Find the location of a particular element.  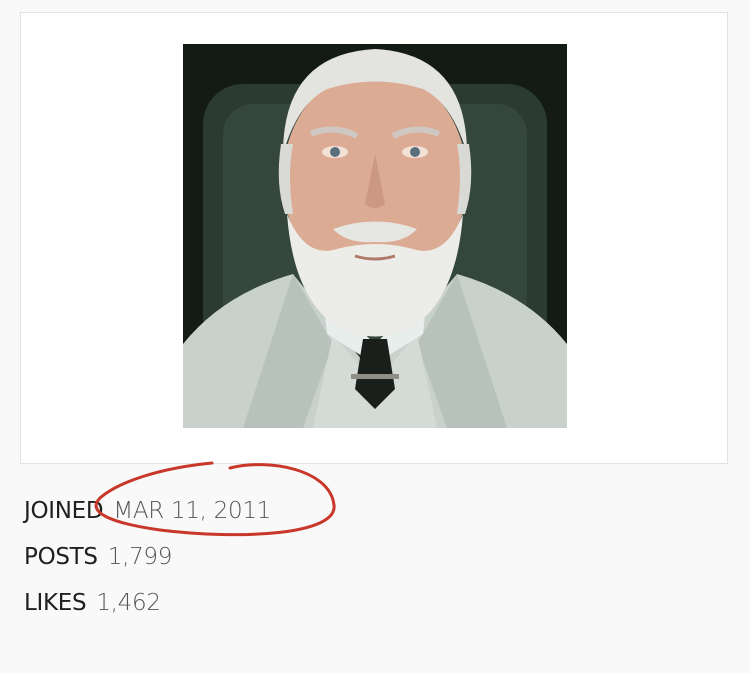

posts-label: POSTS is located at coordinates (61, 557).